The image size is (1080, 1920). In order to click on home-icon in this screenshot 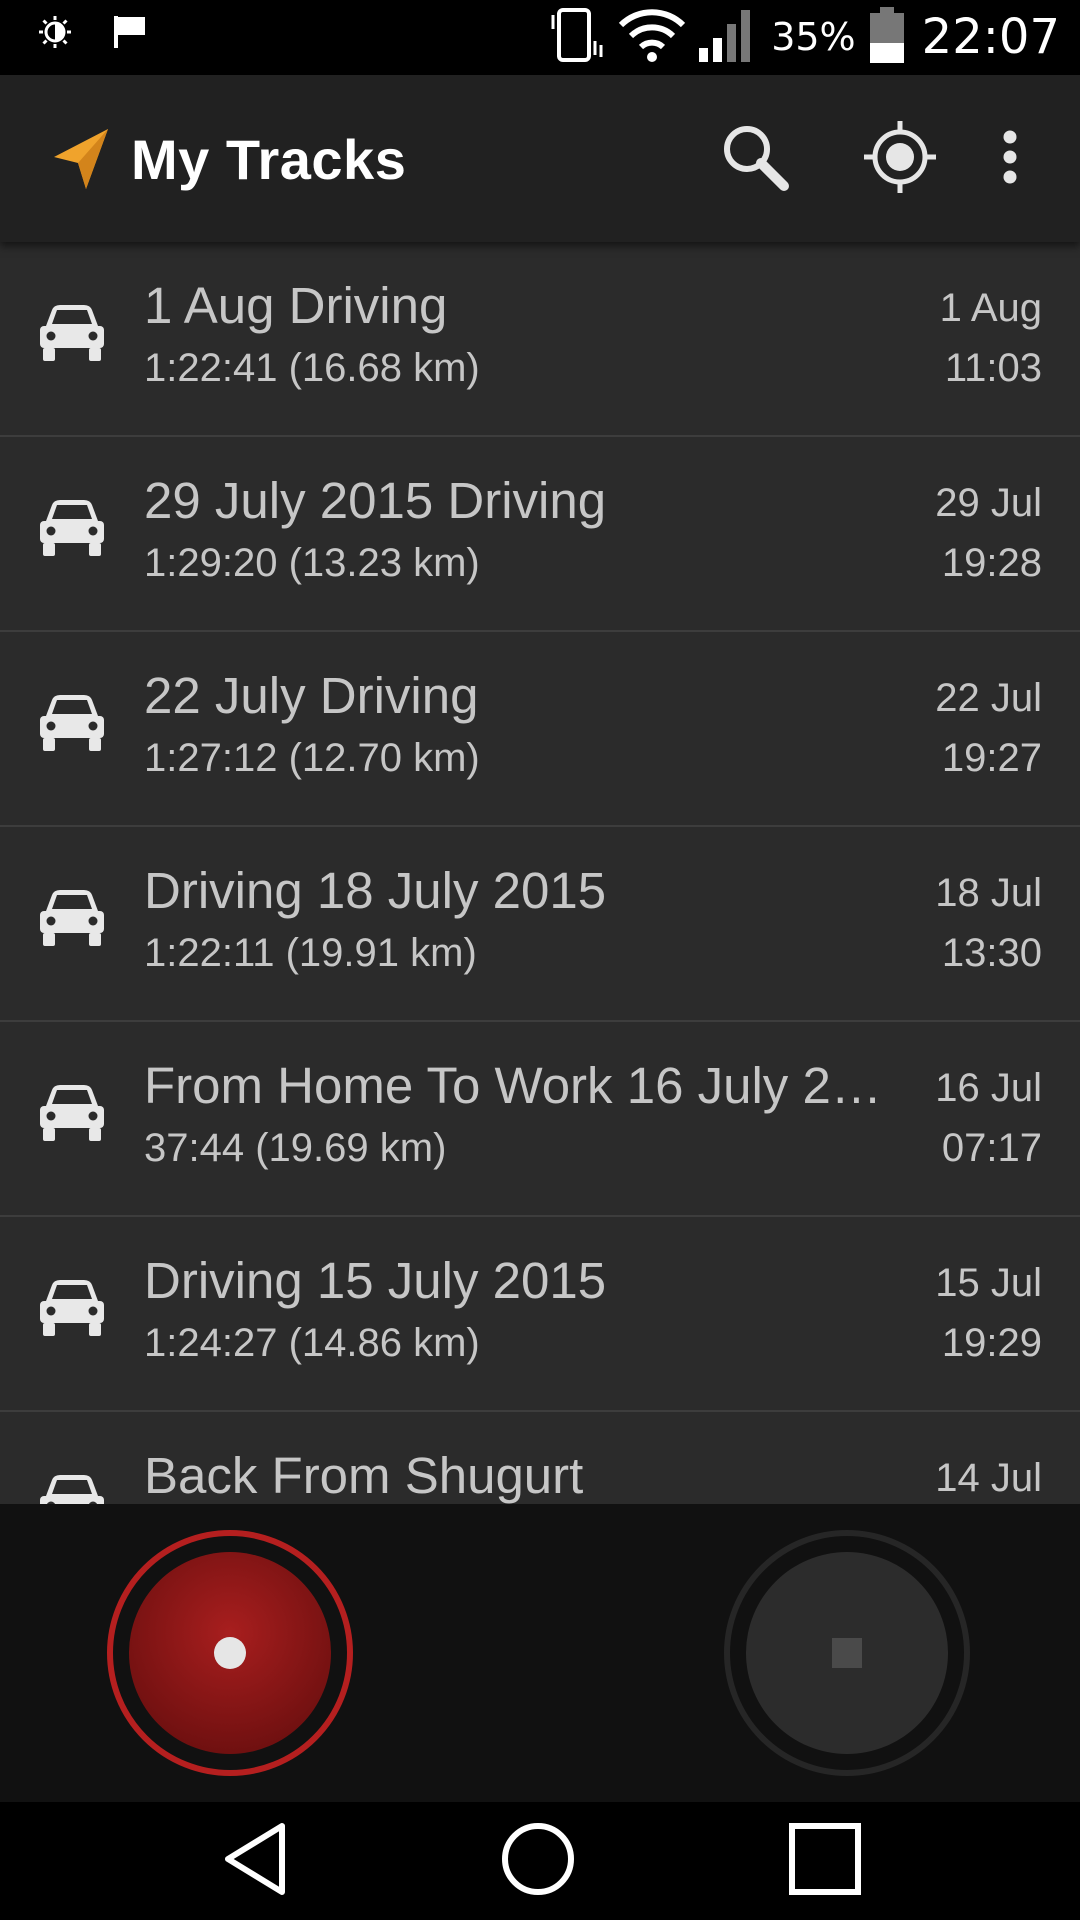, I will do `click(538, 1861)`.